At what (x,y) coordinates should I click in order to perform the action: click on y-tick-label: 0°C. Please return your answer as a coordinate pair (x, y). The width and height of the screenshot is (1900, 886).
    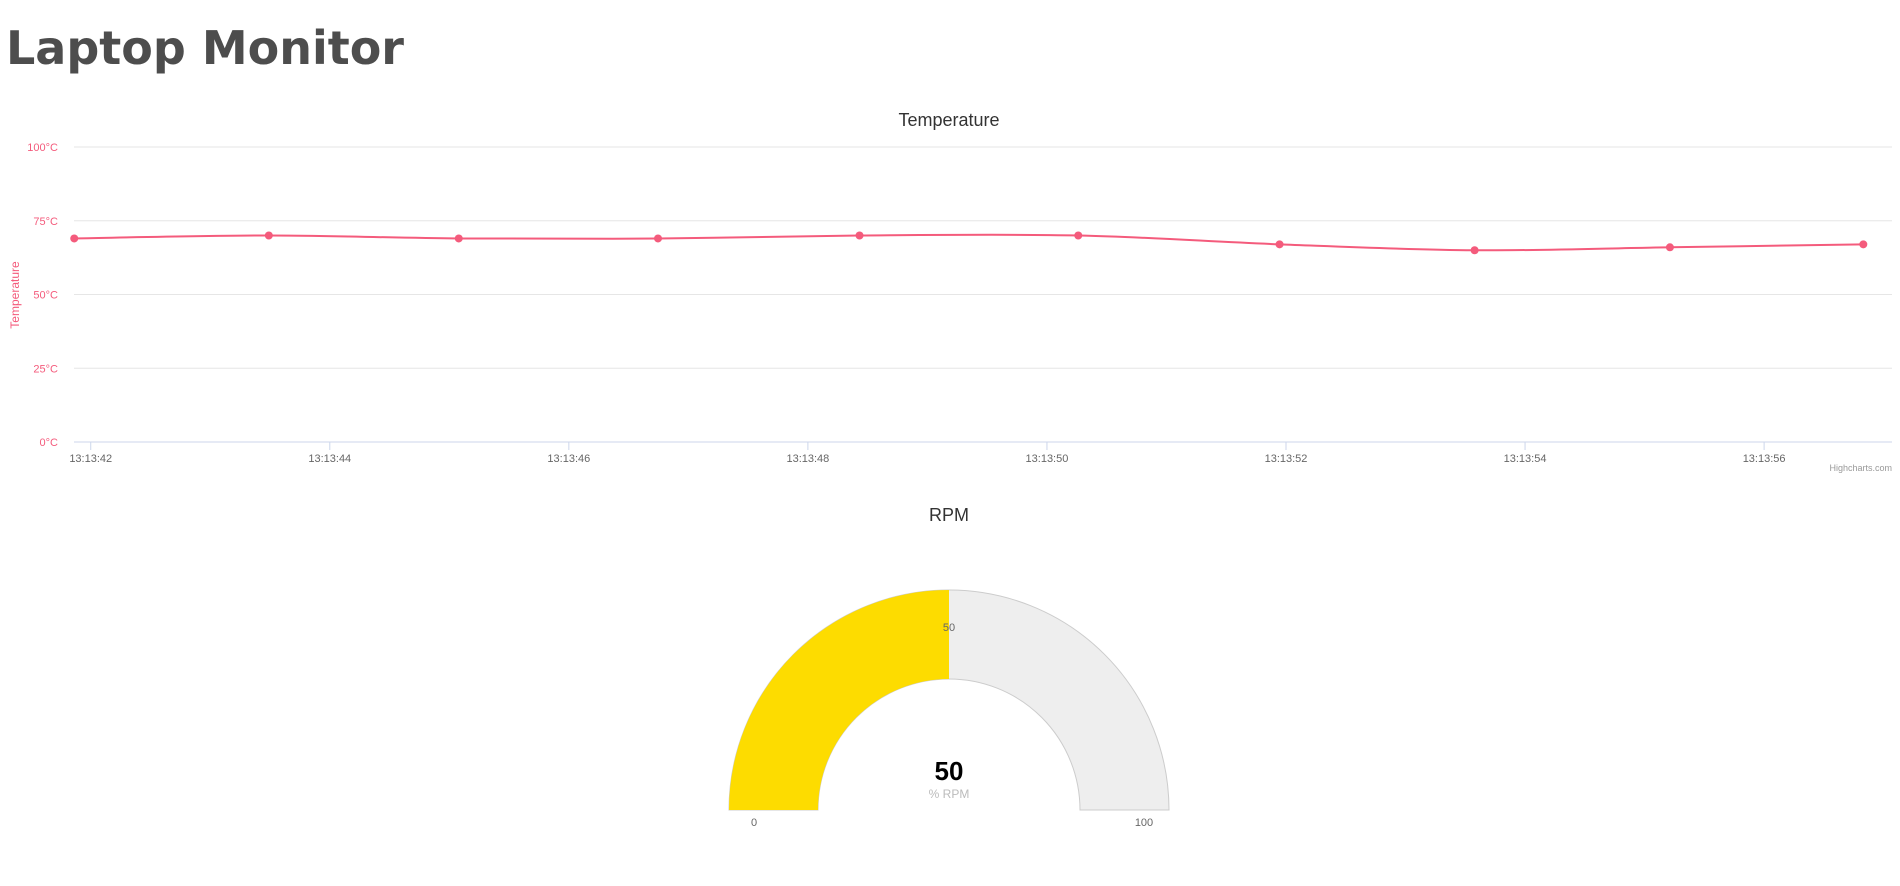
    Looking at the image, I should click on (49, 443).